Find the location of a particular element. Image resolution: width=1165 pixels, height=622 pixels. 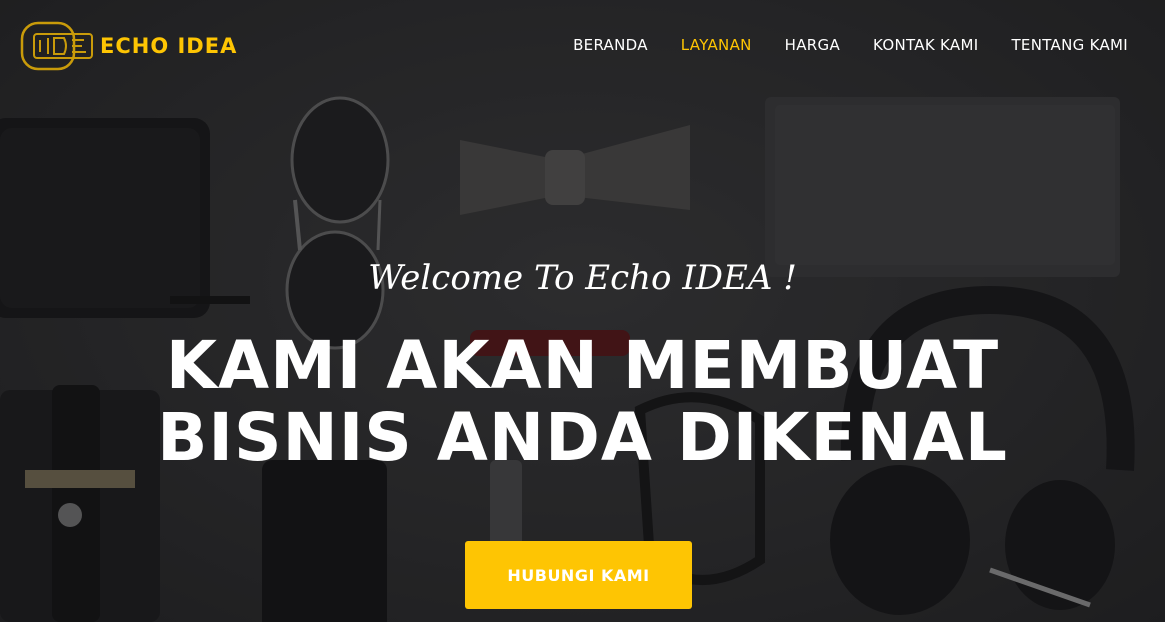

brand-link: ECHO IDEA is located at coordinates (128, 46).